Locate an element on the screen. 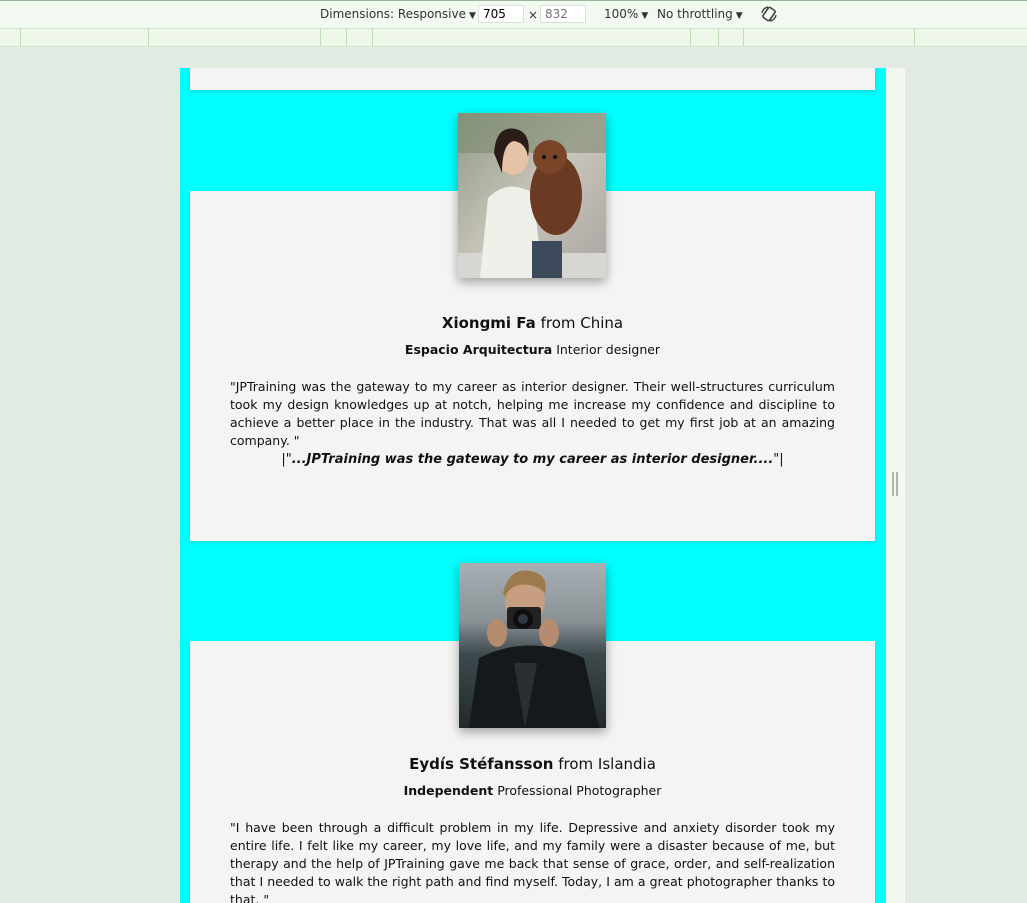 This screenshot has width=1027, height=903. testimonial-company: Independent is located at coordinates (448, 790).